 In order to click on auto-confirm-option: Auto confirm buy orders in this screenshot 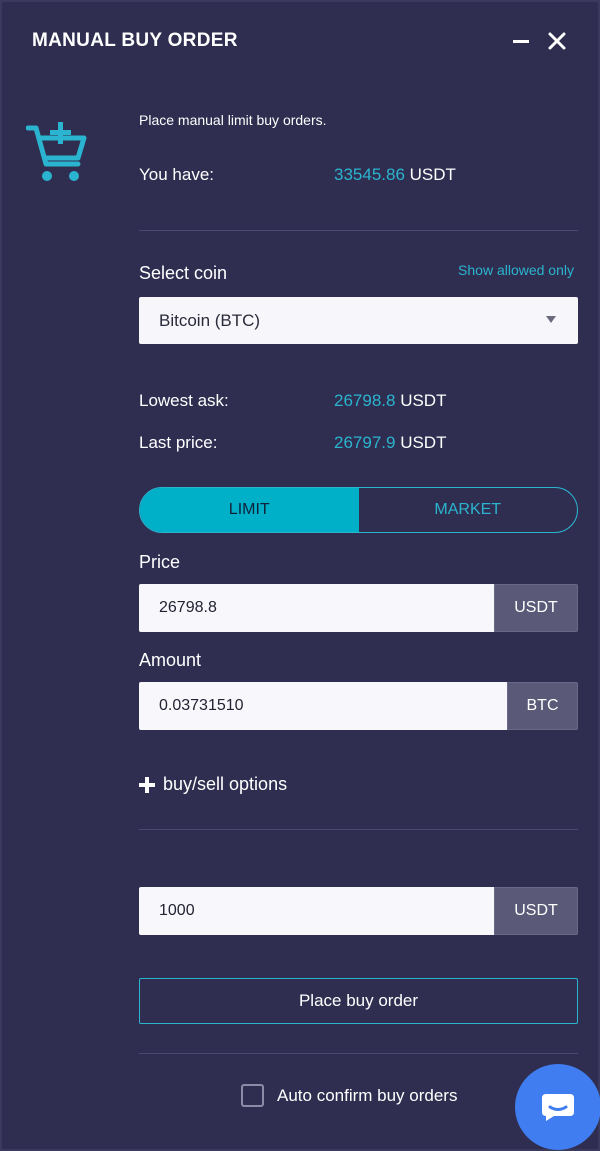, I will do `click(349, 1095)`.